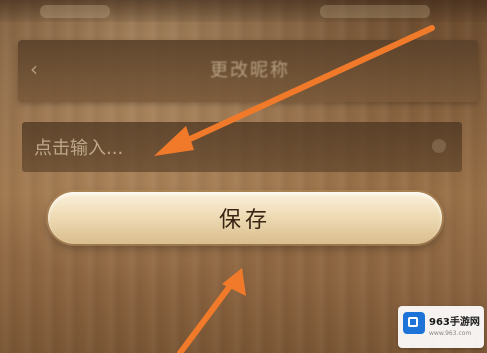 The height and width of the screenshot is (353, 487). I want to click on clear-icon, so click(439, 146).